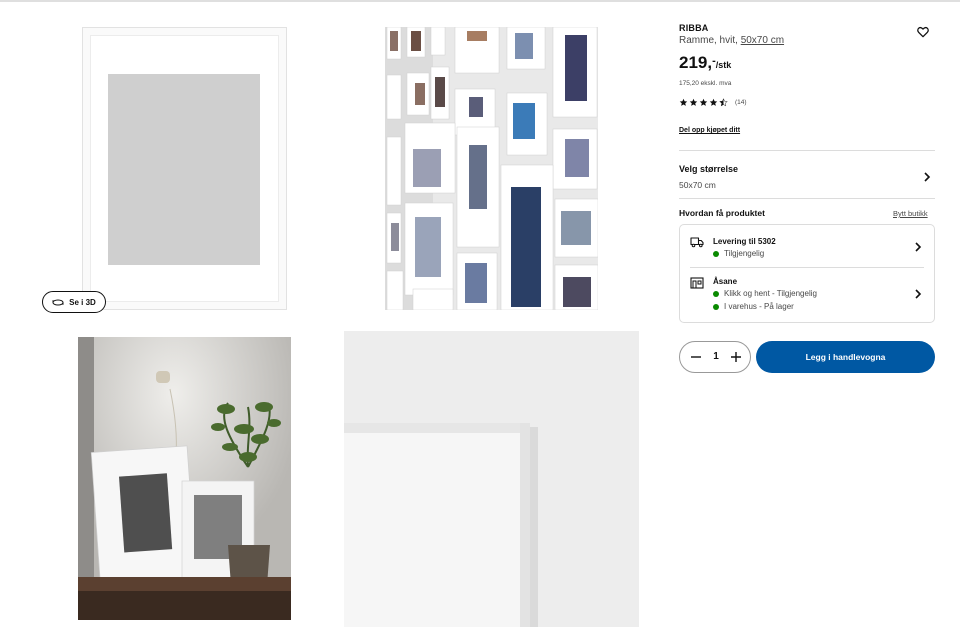  I want to click on add-to-cart-button: Legg i handlevogna, so click(845, 357).